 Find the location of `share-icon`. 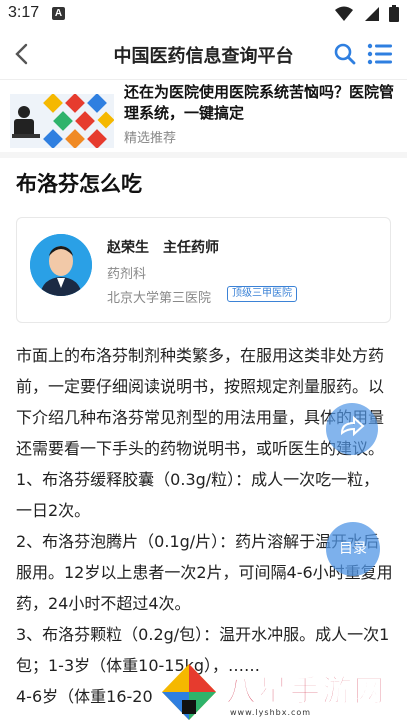

share-icon is located at coordinates (352, 426).